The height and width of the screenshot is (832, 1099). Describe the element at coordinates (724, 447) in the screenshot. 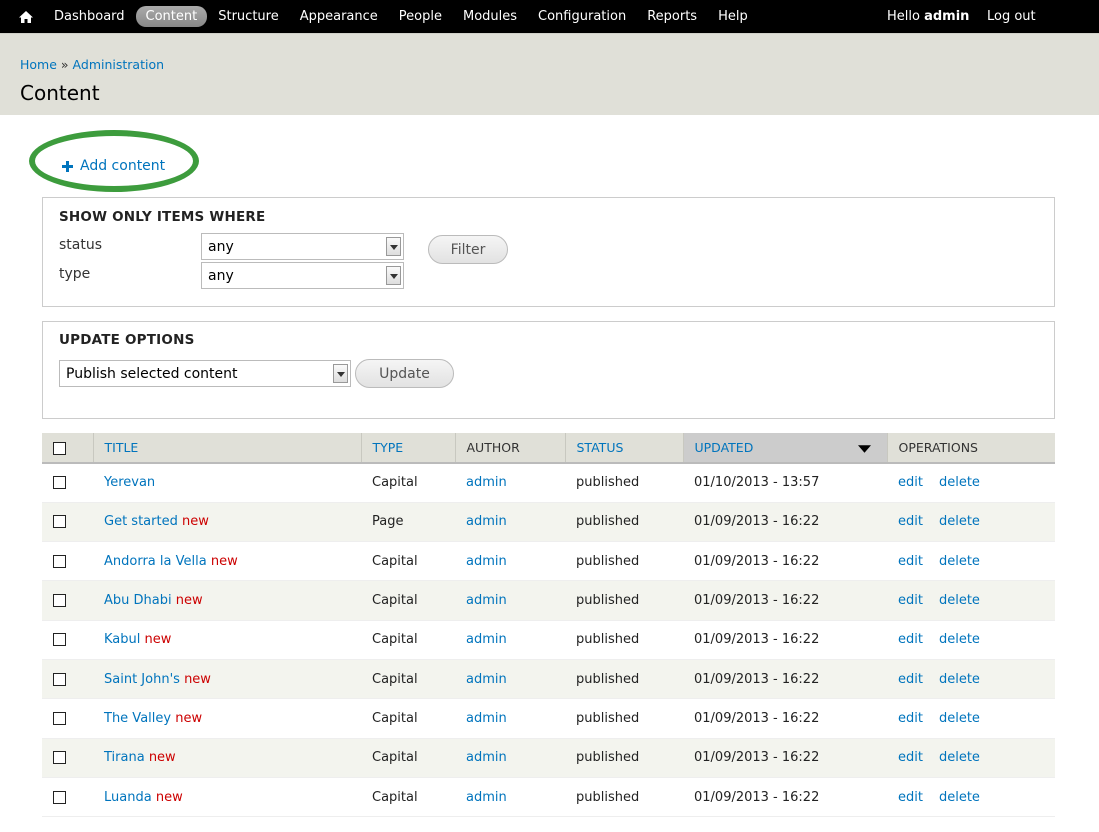

I see `sort-updated-link: UPDATED` at that location.